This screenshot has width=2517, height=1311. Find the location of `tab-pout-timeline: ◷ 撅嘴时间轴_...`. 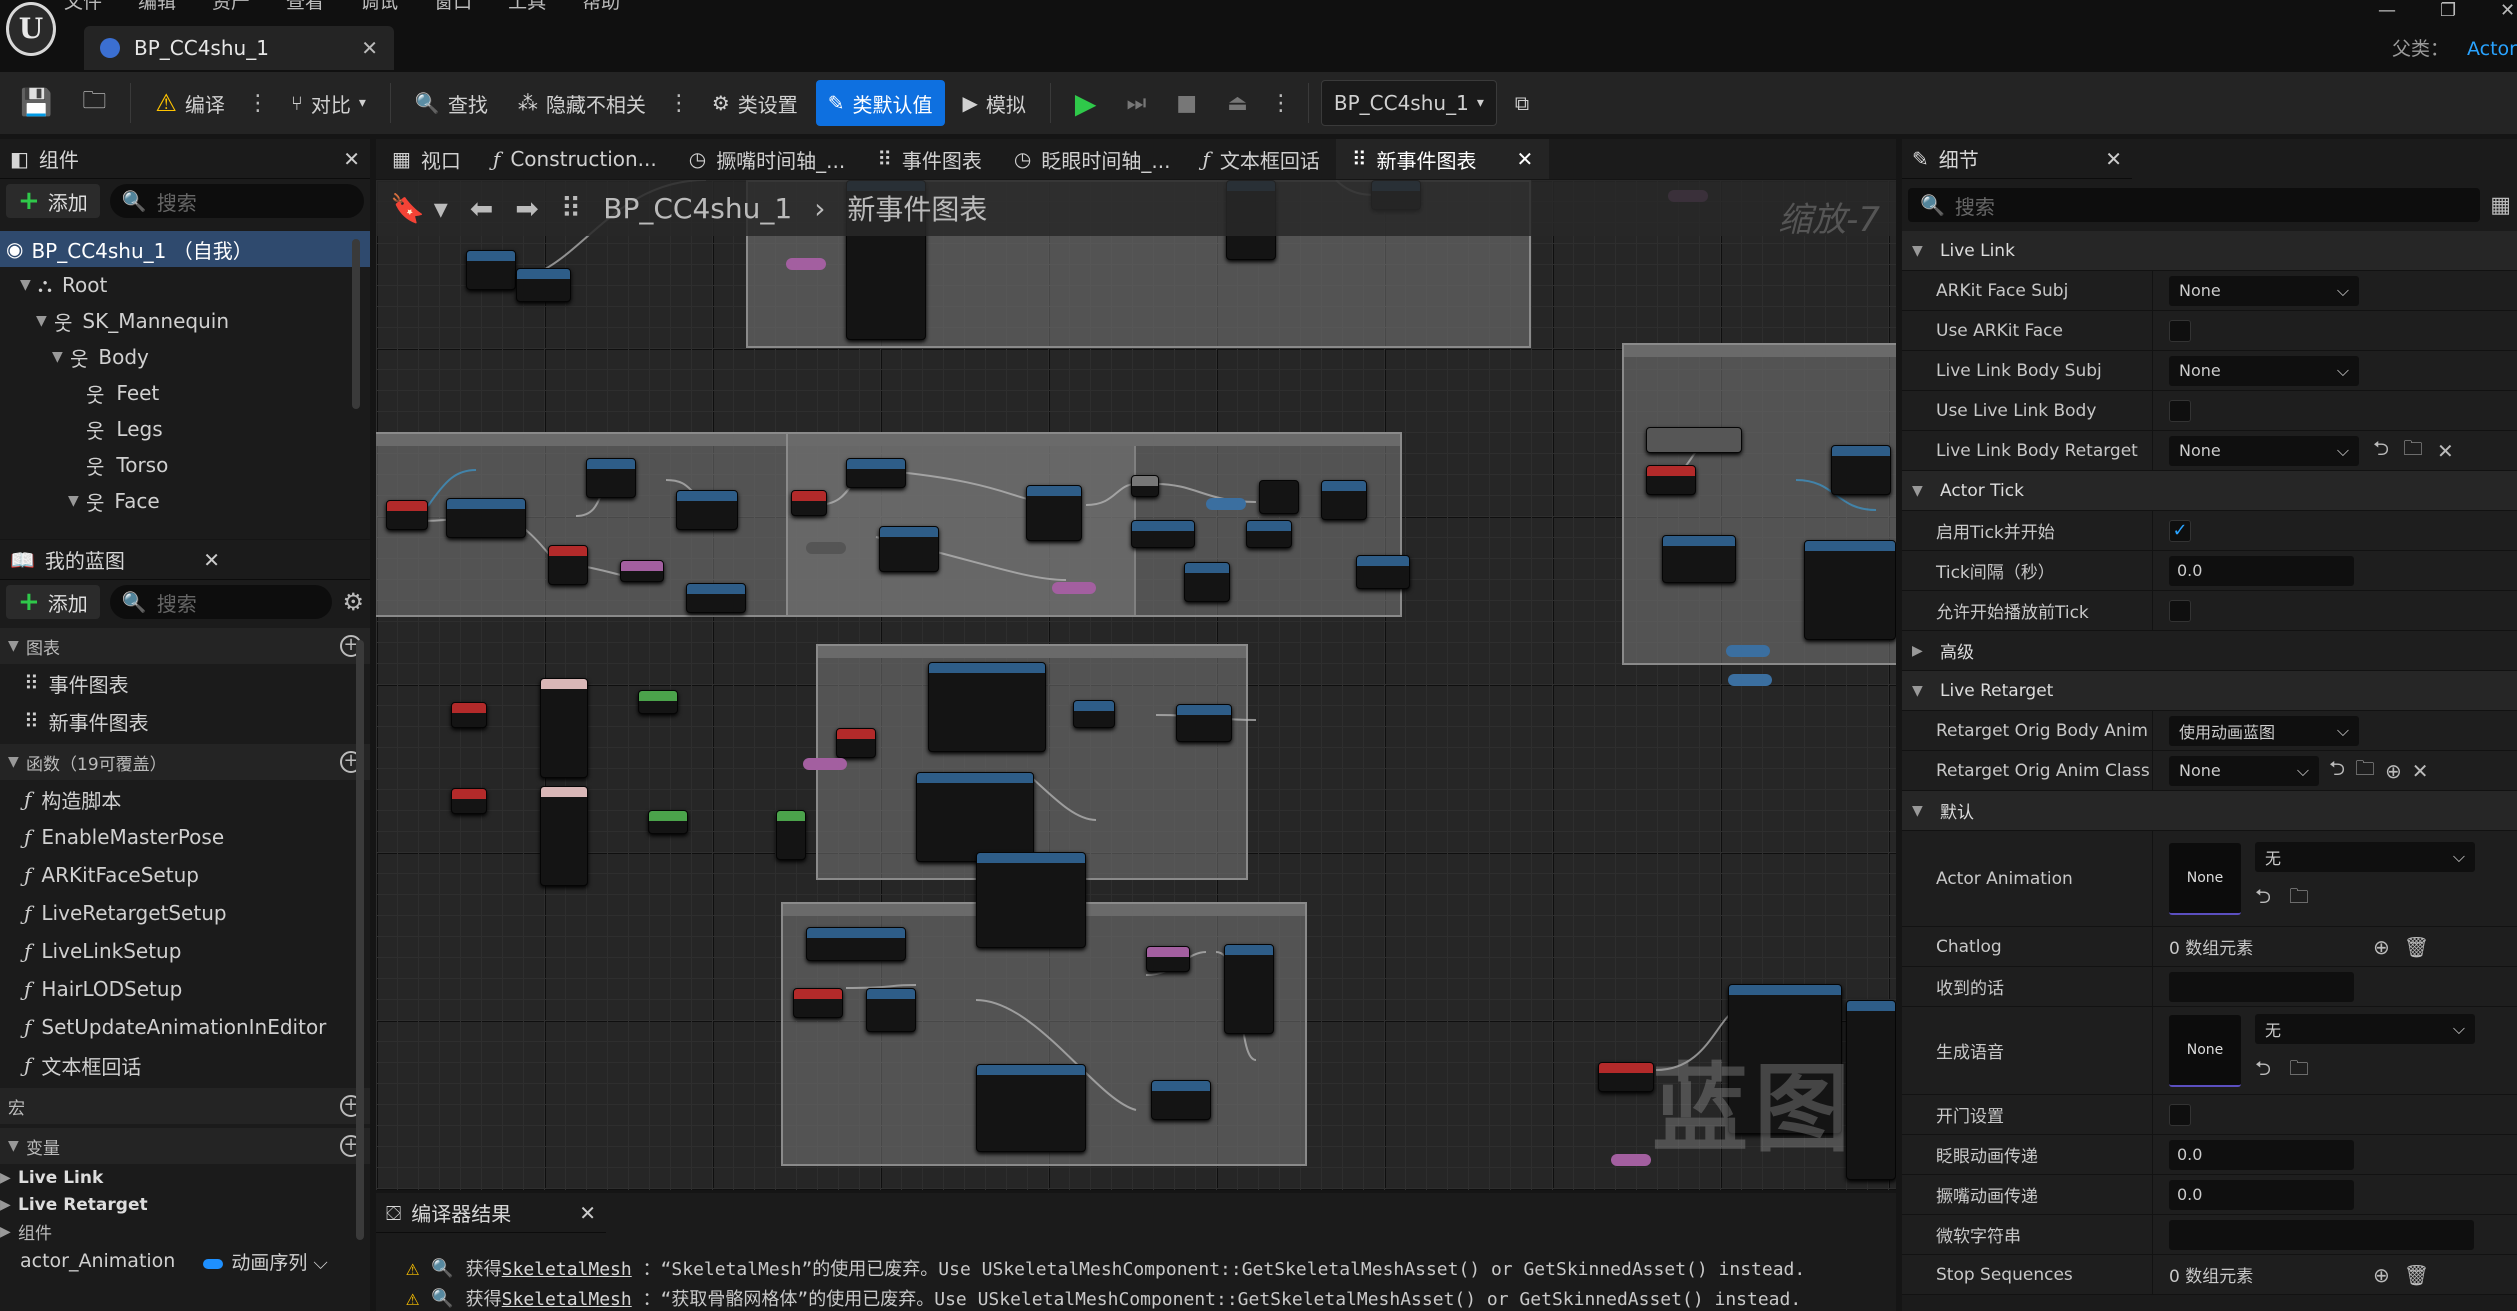

tab-pout-timeline: ◷ 撅嘴时间轴_... is located at coordinates (767, 159).